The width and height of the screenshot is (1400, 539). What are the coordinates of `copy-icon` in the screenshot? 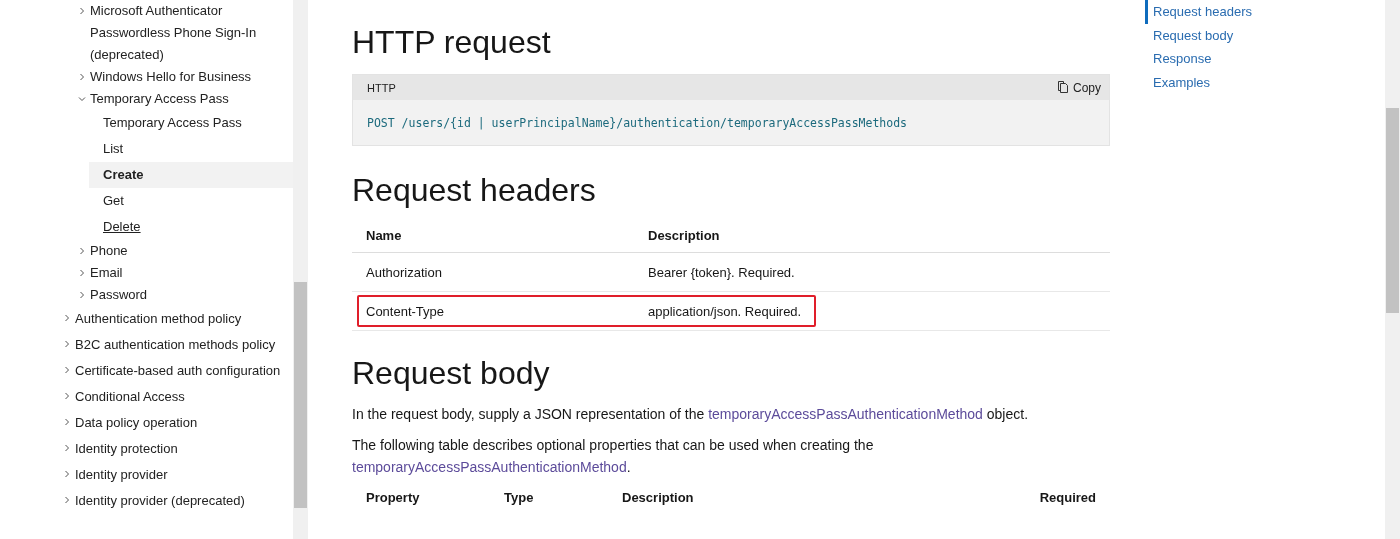 It's located at (1063, 87).